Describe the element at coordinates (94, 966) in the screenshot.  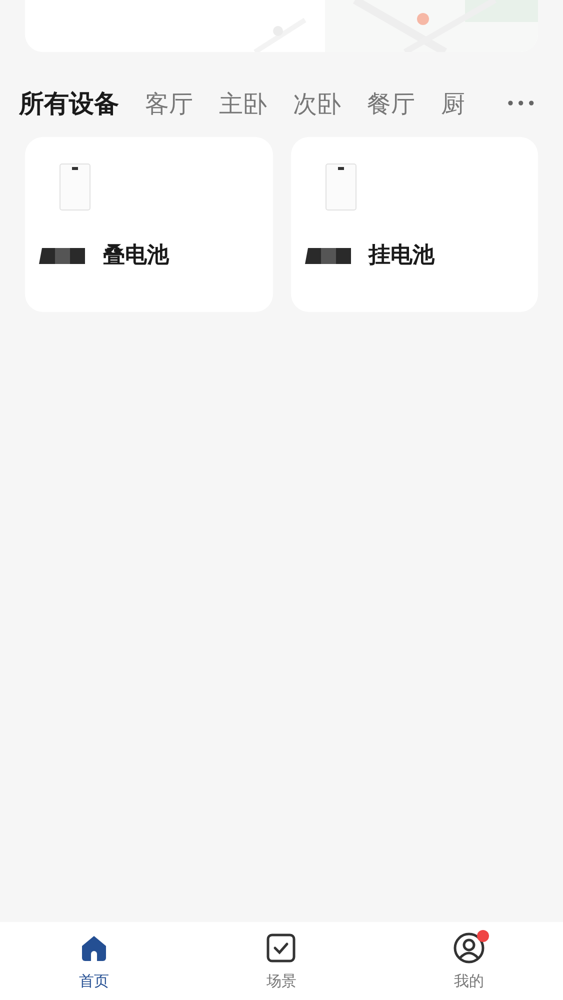
I see `nav-tab: 首页` at that location.